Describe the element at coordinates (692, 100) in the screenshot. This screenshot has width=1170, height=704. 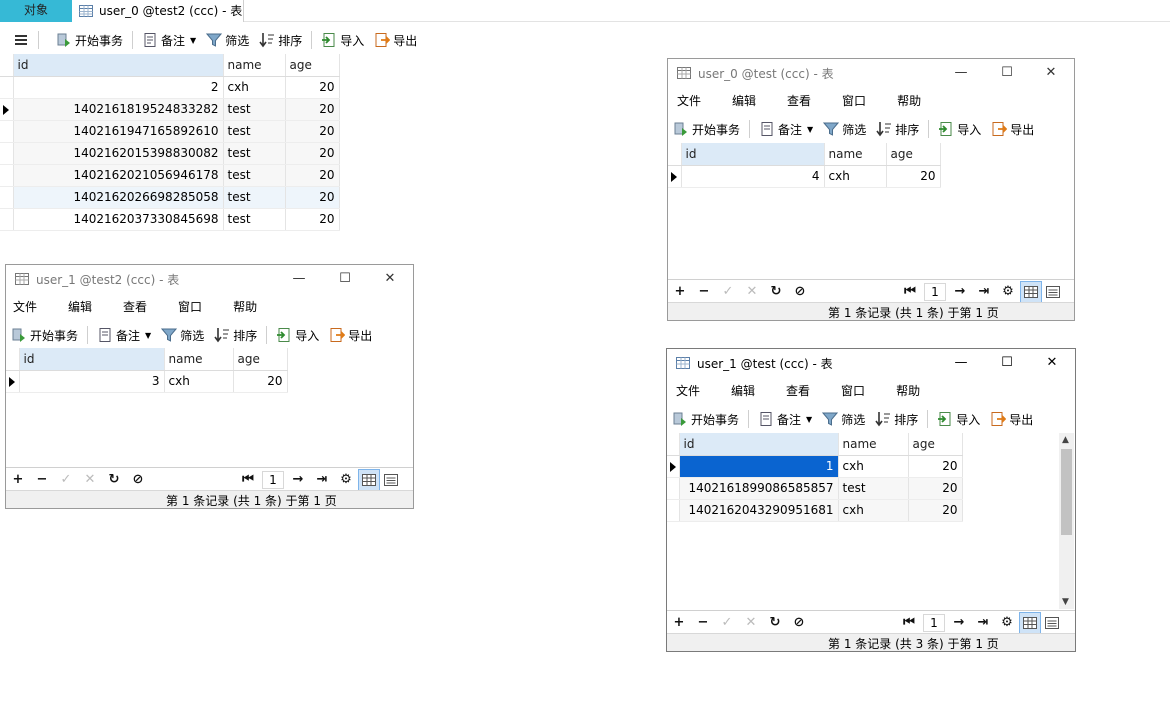
I see `menu-file: 文件` at that location.